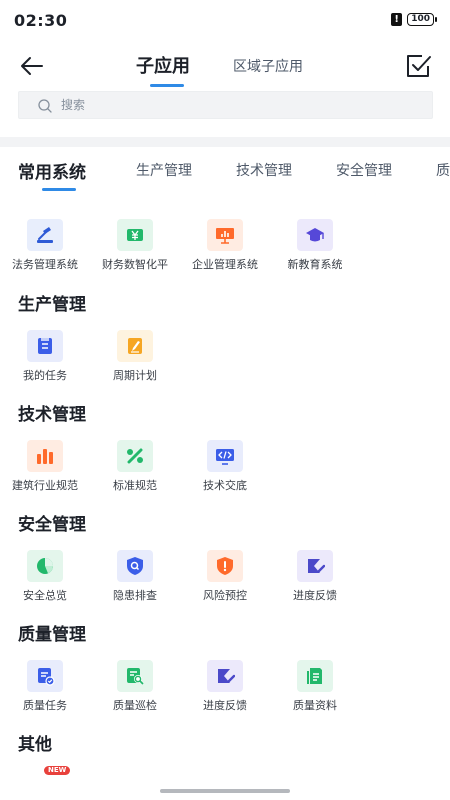 The height and width of the screenshot is (800, 450). Describe the element at coordinates (45, 485) in the screenshot. I see `app-label: 建筑行业规范` at that location.